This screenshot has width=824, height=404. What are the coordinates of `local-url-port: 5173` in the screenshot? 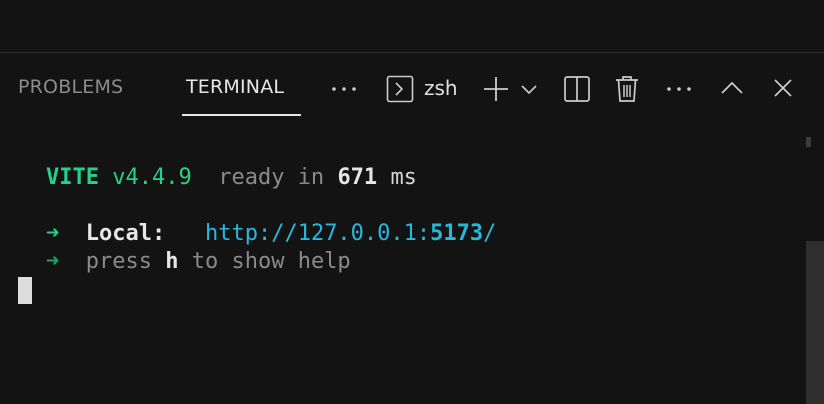 It's located at (456, 233).